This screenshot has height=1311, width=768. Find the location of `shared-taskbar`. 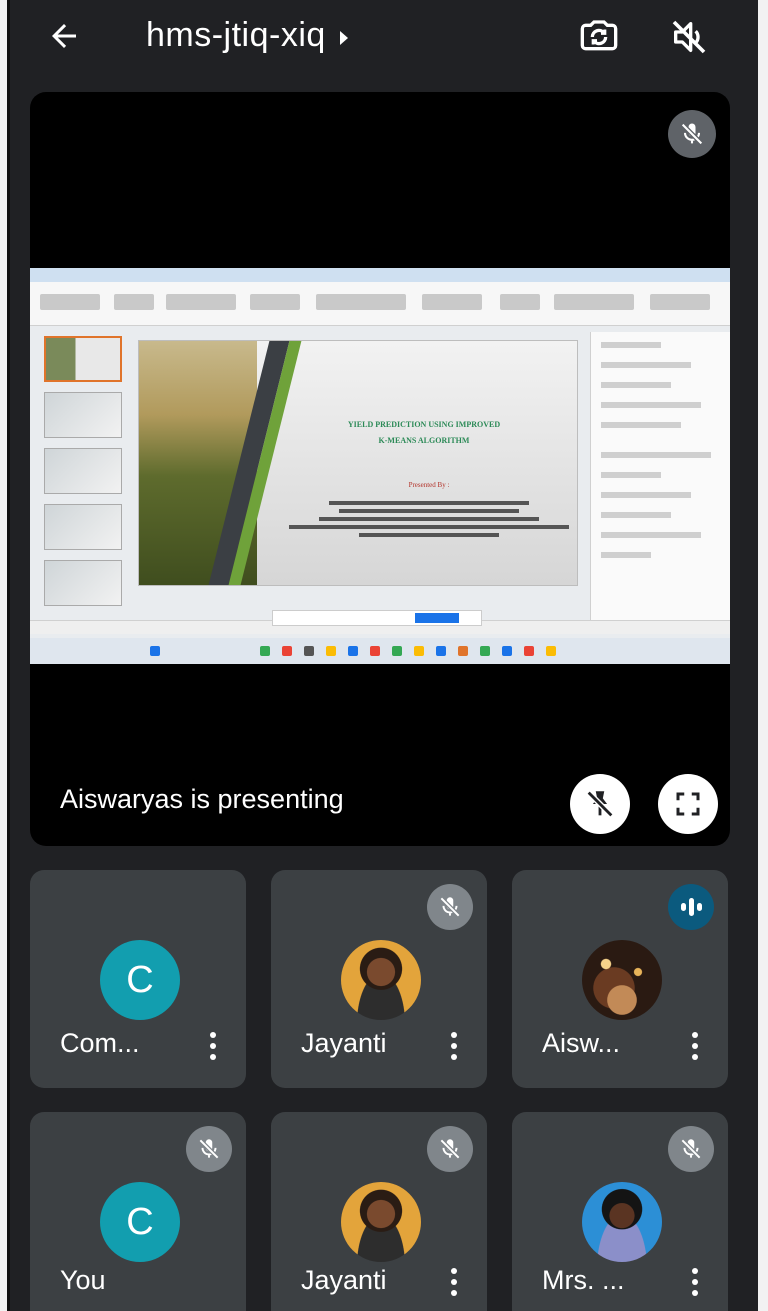

shared-taskbar is located at coordinates (380, 651).